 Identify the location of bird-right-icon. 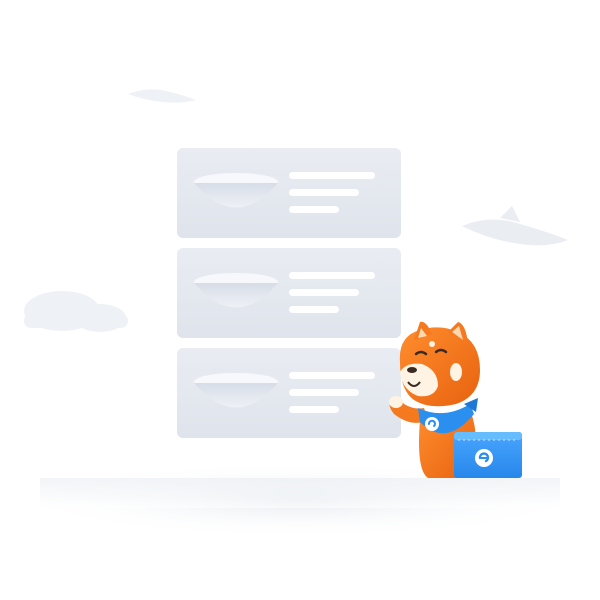
(515, 226).